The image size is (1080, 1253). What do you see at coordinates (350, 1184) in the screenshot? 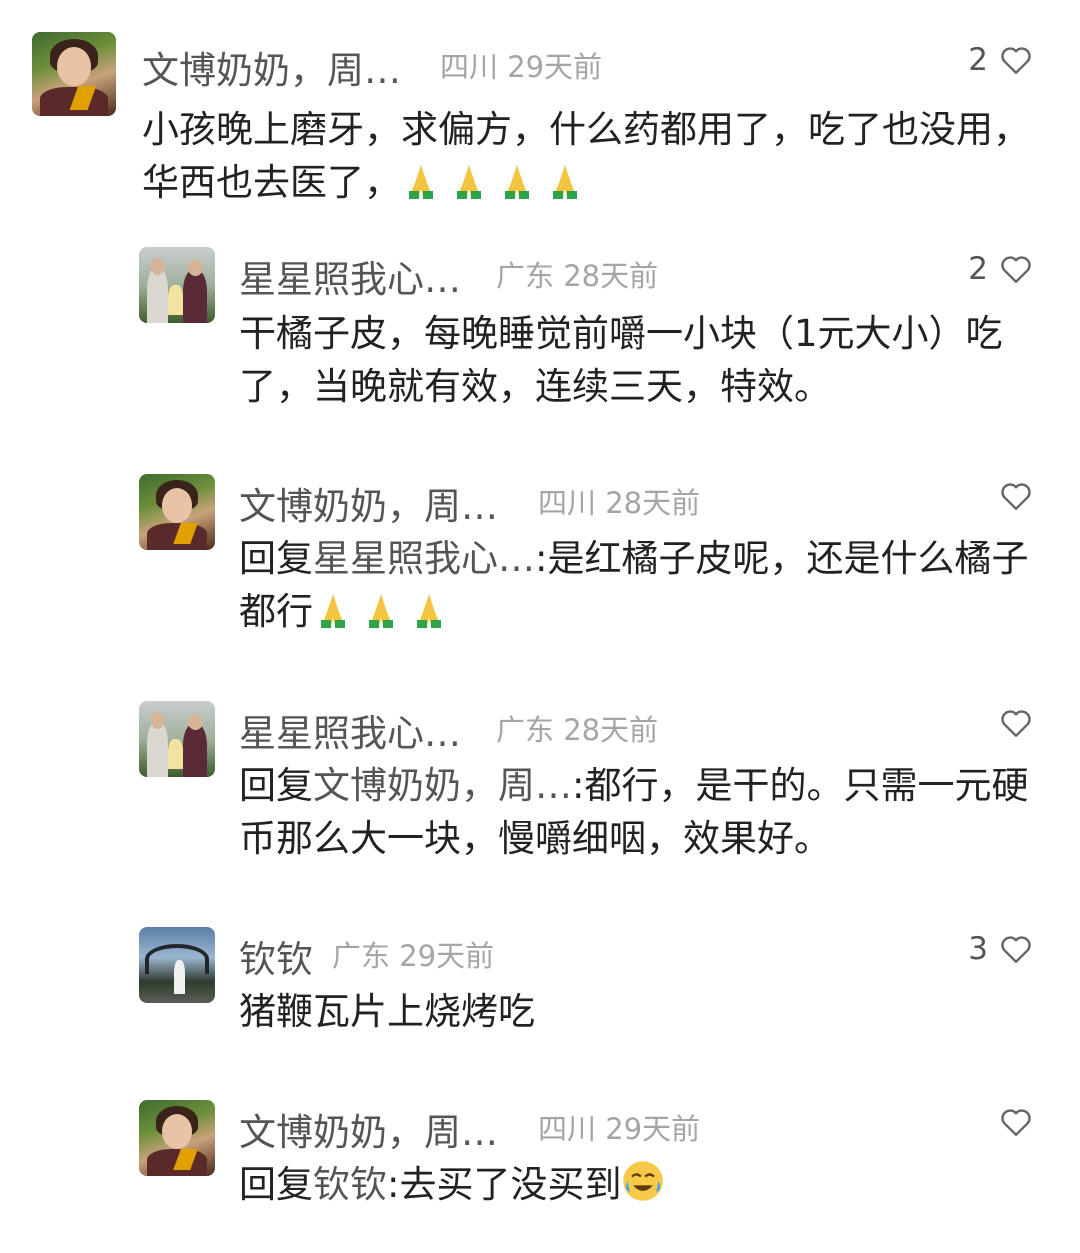
I see `reply-mention: 钦钦` at bounding box center [350, 1184].